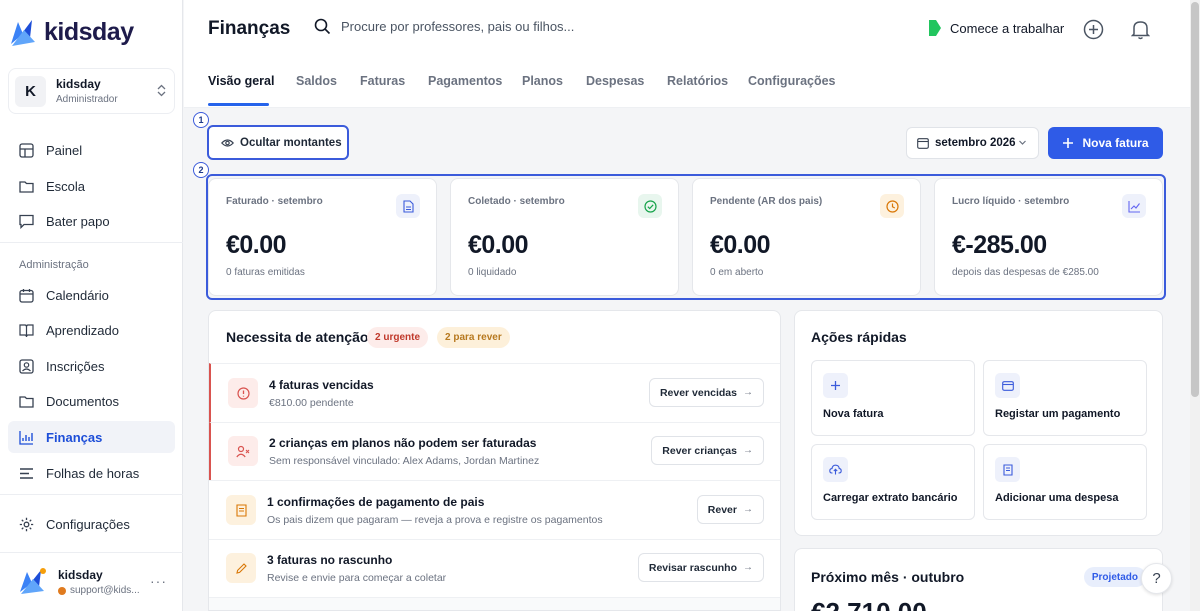 This screenshot has height=611, width=1200. I want to click on document-icon, so click(408, 206).